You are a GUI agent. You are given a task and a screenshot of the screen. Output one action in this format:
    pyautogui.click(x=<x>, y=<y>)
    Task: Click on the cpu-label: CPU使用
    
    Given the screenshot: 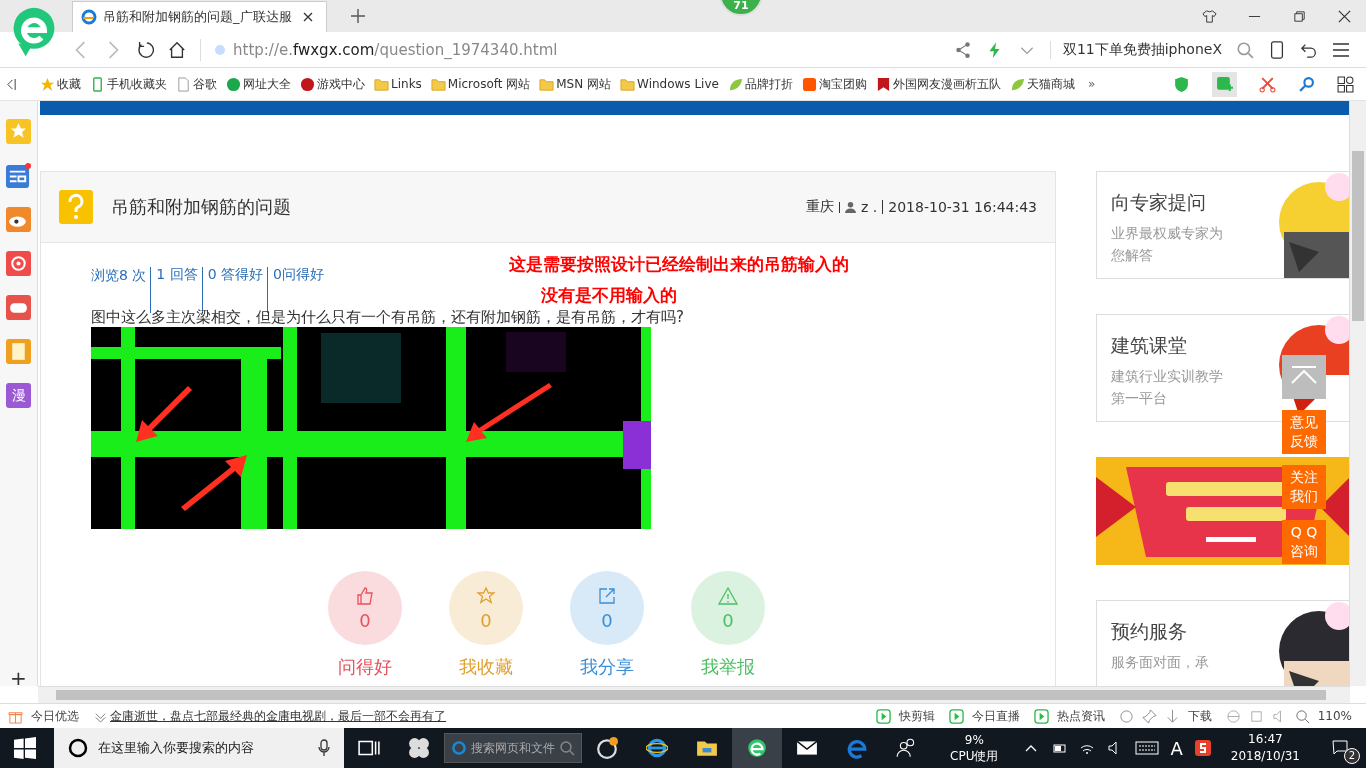 What is the action you would take?
    pyautogui.click(x=974, y=756)
    